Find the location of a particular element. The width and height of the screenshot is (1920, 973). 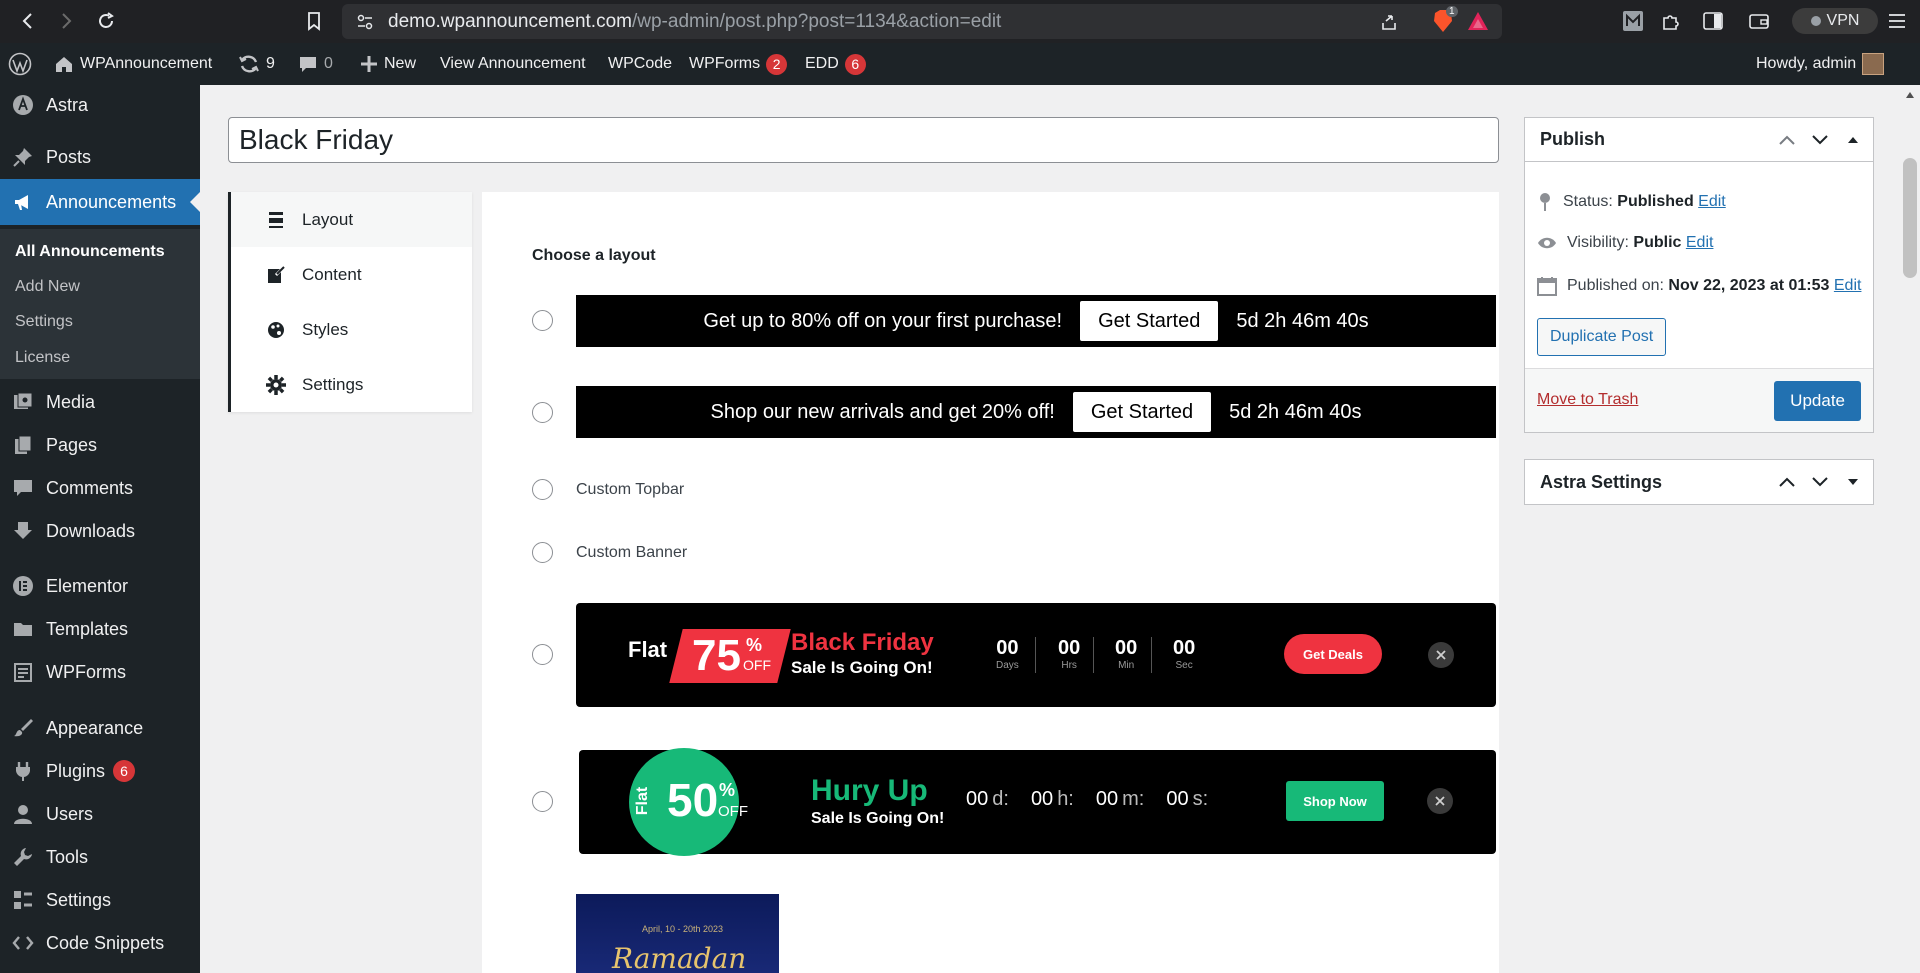

get-started-button: Get Started is located at coordinates (1149, 321).